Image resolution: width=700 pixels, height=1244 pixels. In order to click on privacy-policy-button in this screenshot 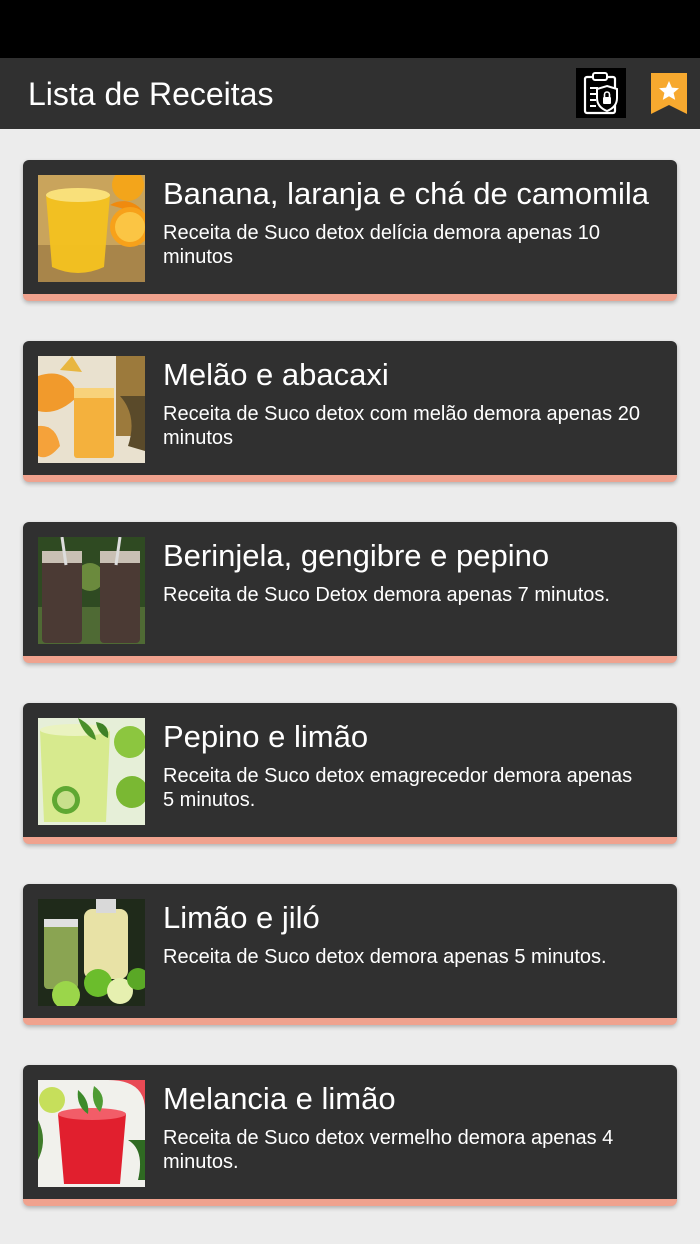, I will do `click(601, 93)`.